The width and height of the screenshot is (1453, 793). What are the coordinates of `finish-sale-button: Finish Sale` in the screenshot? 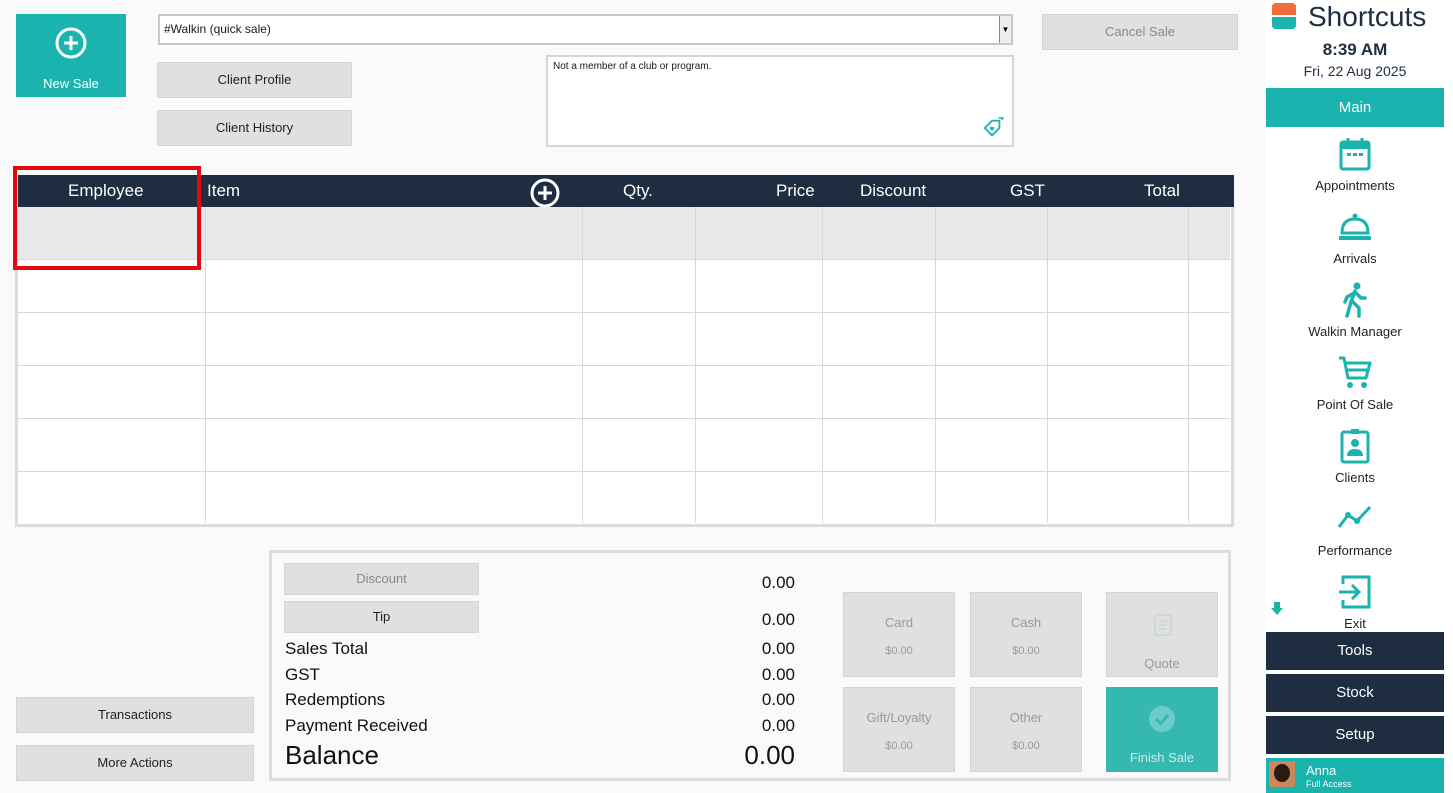 It's located at (1162, 729).